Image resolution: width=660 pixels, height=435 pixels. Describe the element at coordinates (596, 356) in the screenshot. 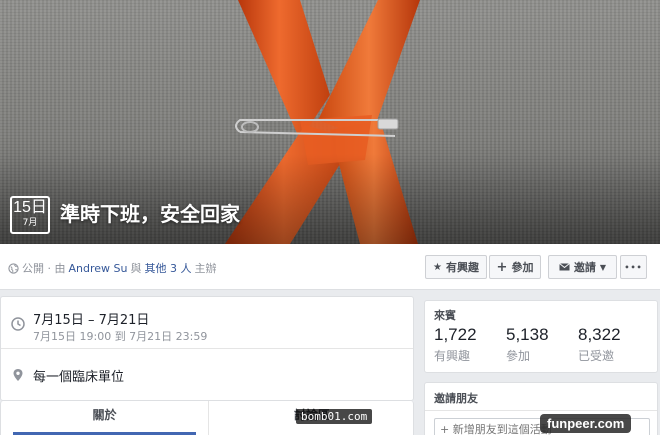

I see `stat-label: 已受邀` at that location.